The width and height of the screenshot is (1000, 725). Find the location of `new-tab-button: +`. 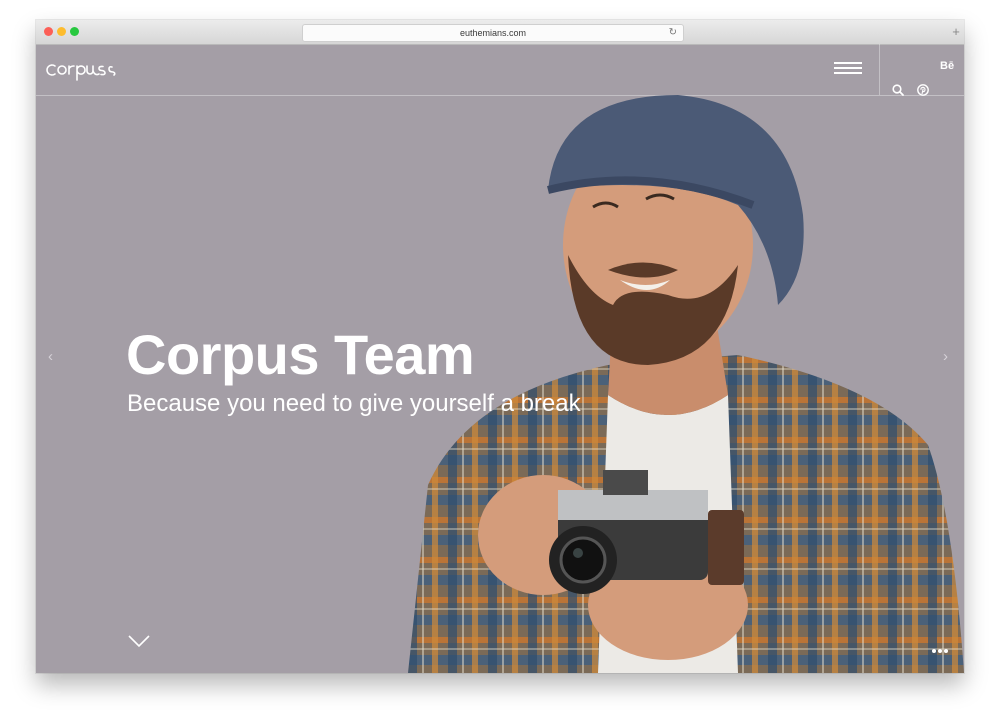

new-tab-button: + is located at coordinates (956, 32).